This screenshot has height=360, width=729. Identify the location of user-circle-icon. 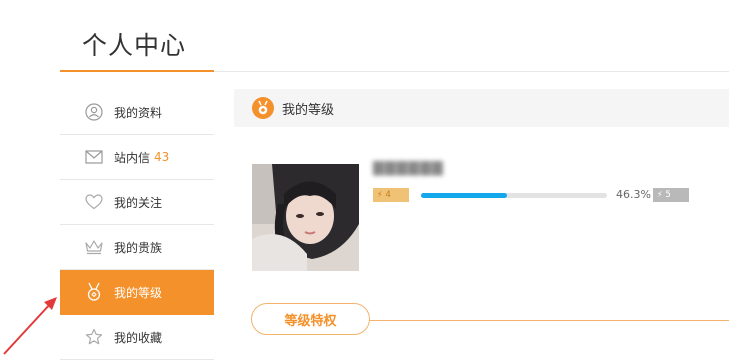
(94, 112).